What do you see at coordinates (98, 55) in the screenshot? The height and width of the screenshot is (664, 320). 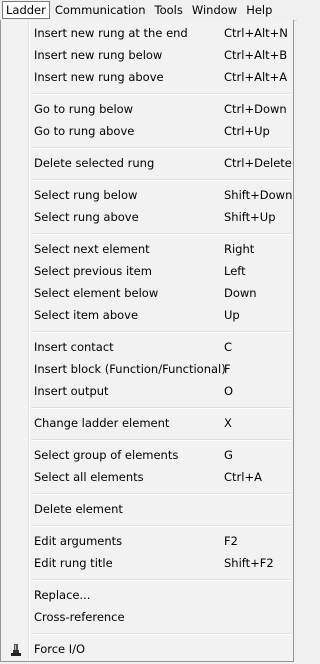 I see `menu-item-label: Insert new rung below` at bounding box center [98, 55].